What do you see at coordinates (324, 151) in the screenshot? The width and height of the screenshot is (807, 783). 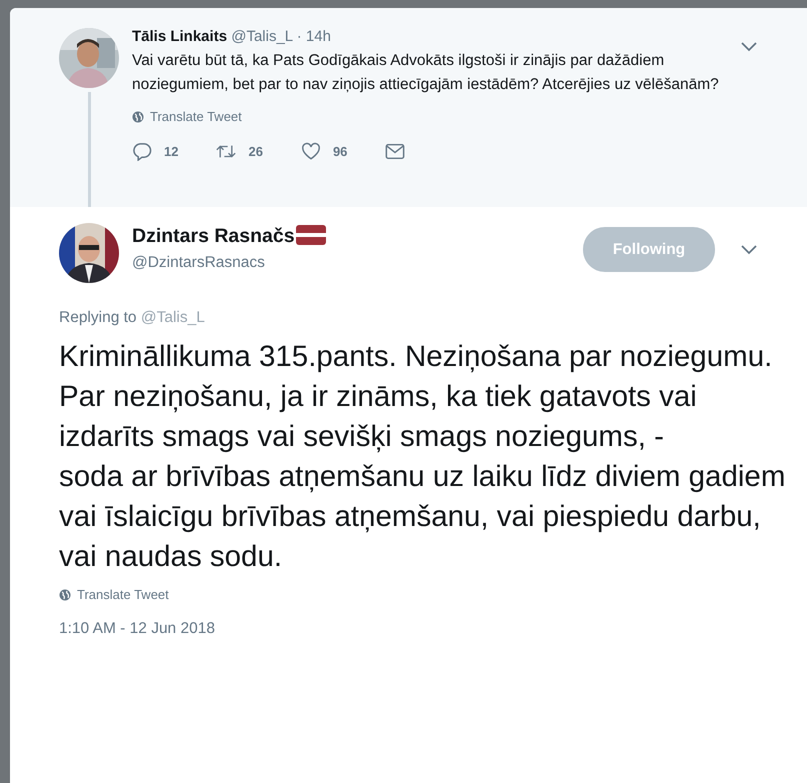 I see `like-button: 96` at bounding box center [324, 151].